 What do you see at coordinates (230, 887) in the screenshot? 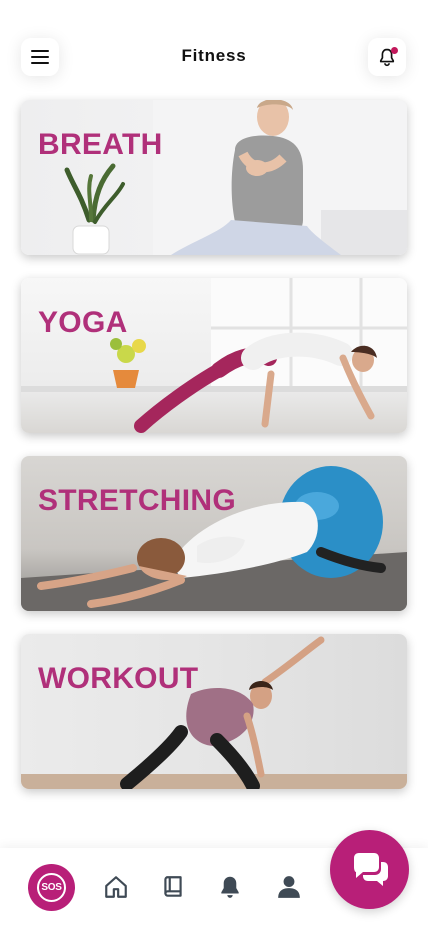
I see `bell-icon` at bounding box center [230, 887].